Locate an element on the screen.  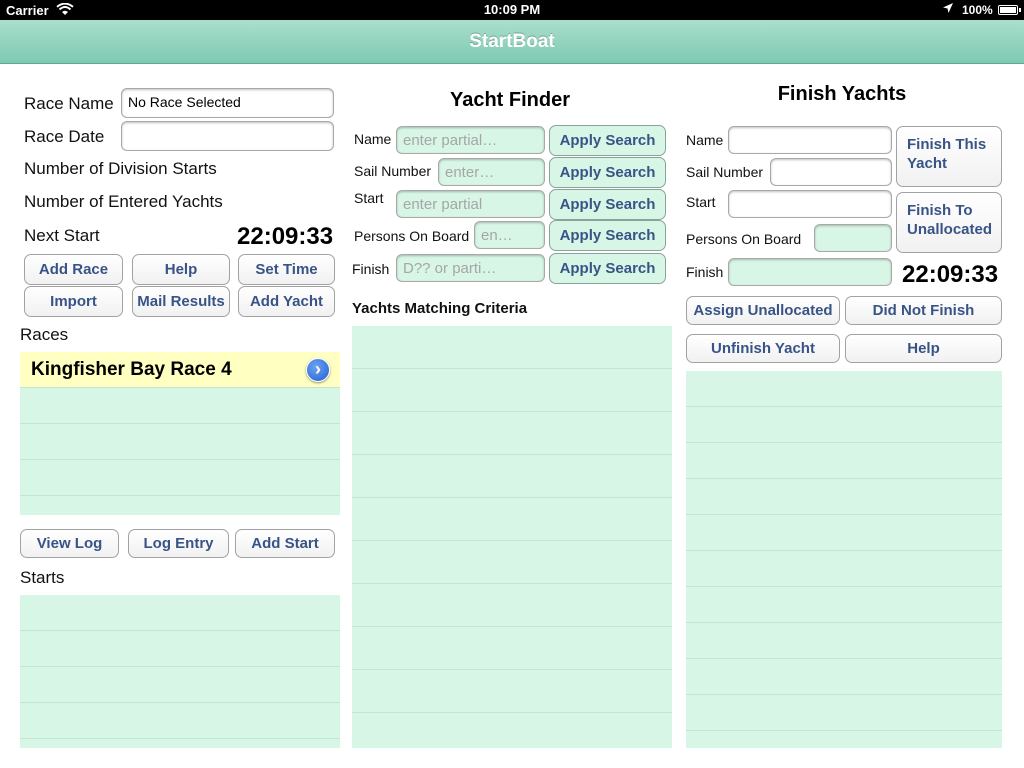
next-start-label: Next Start is located at coordinates (62, 235).